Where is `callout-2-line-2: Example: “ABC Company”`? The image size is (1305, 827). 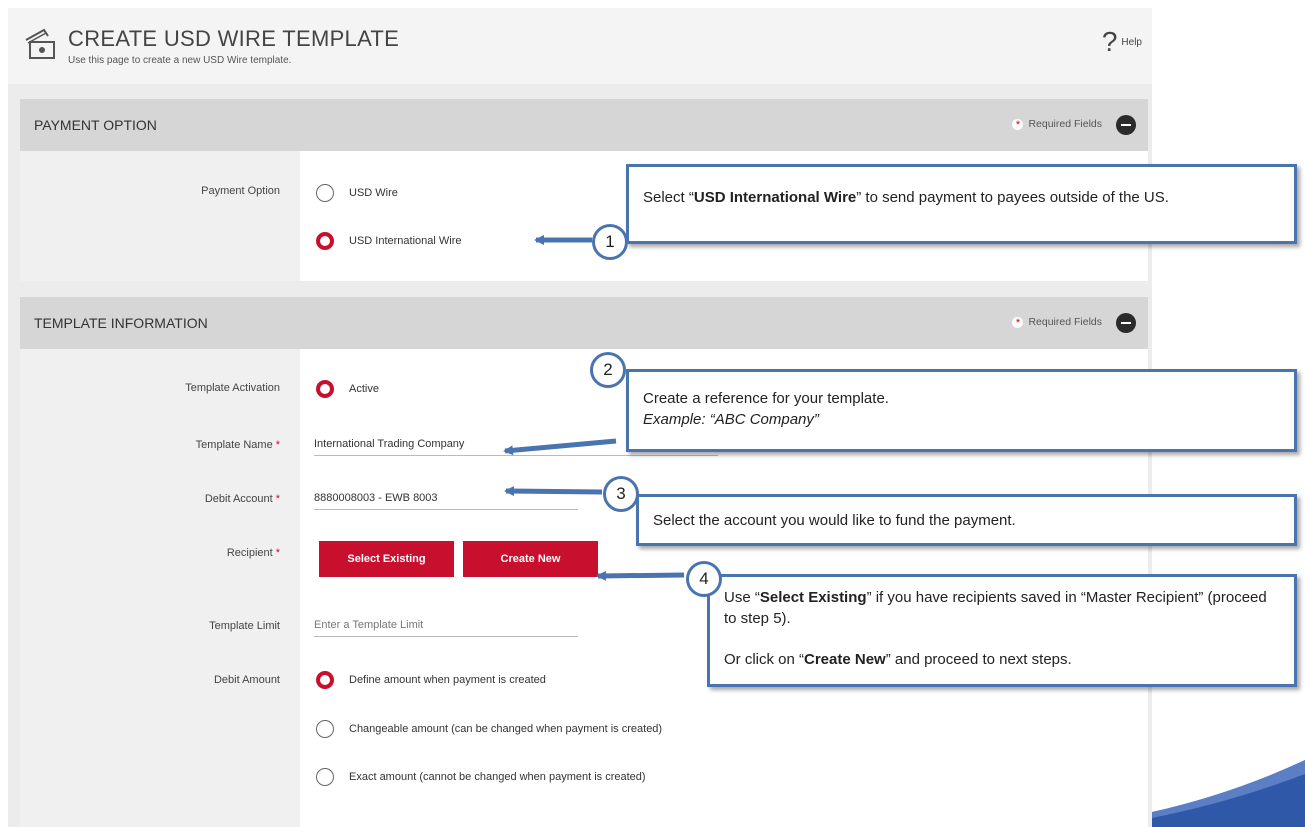
callout-2-line-2: Example: “ABC Company” is located at coordinates (731, 419).